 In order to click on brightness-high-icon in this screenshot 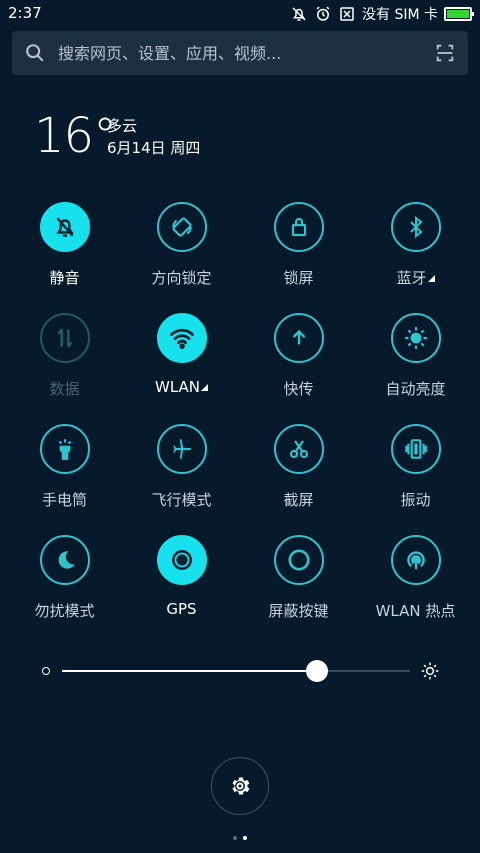, I will do `click(430, 671)`.